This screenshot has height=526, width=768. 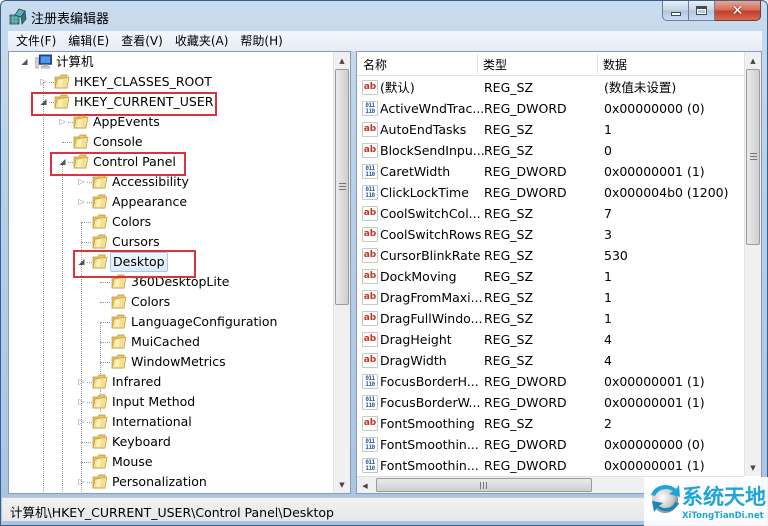 I want to click on tree-node-label: Colors, so click(x=151, y=301).